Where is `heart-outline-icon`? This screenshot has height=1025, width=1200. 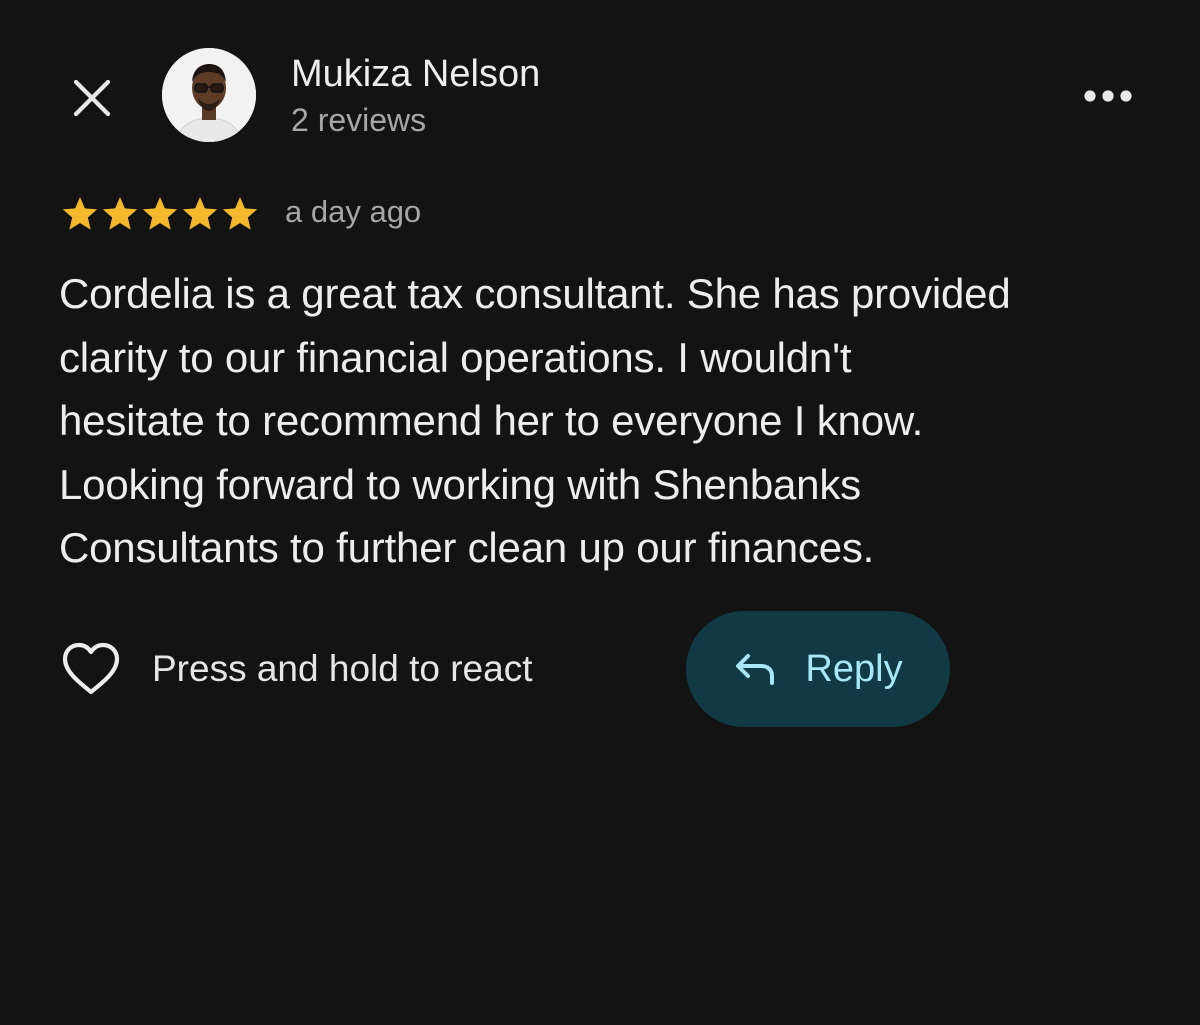 heart-outline-icon is located at coordinates (91, 668).